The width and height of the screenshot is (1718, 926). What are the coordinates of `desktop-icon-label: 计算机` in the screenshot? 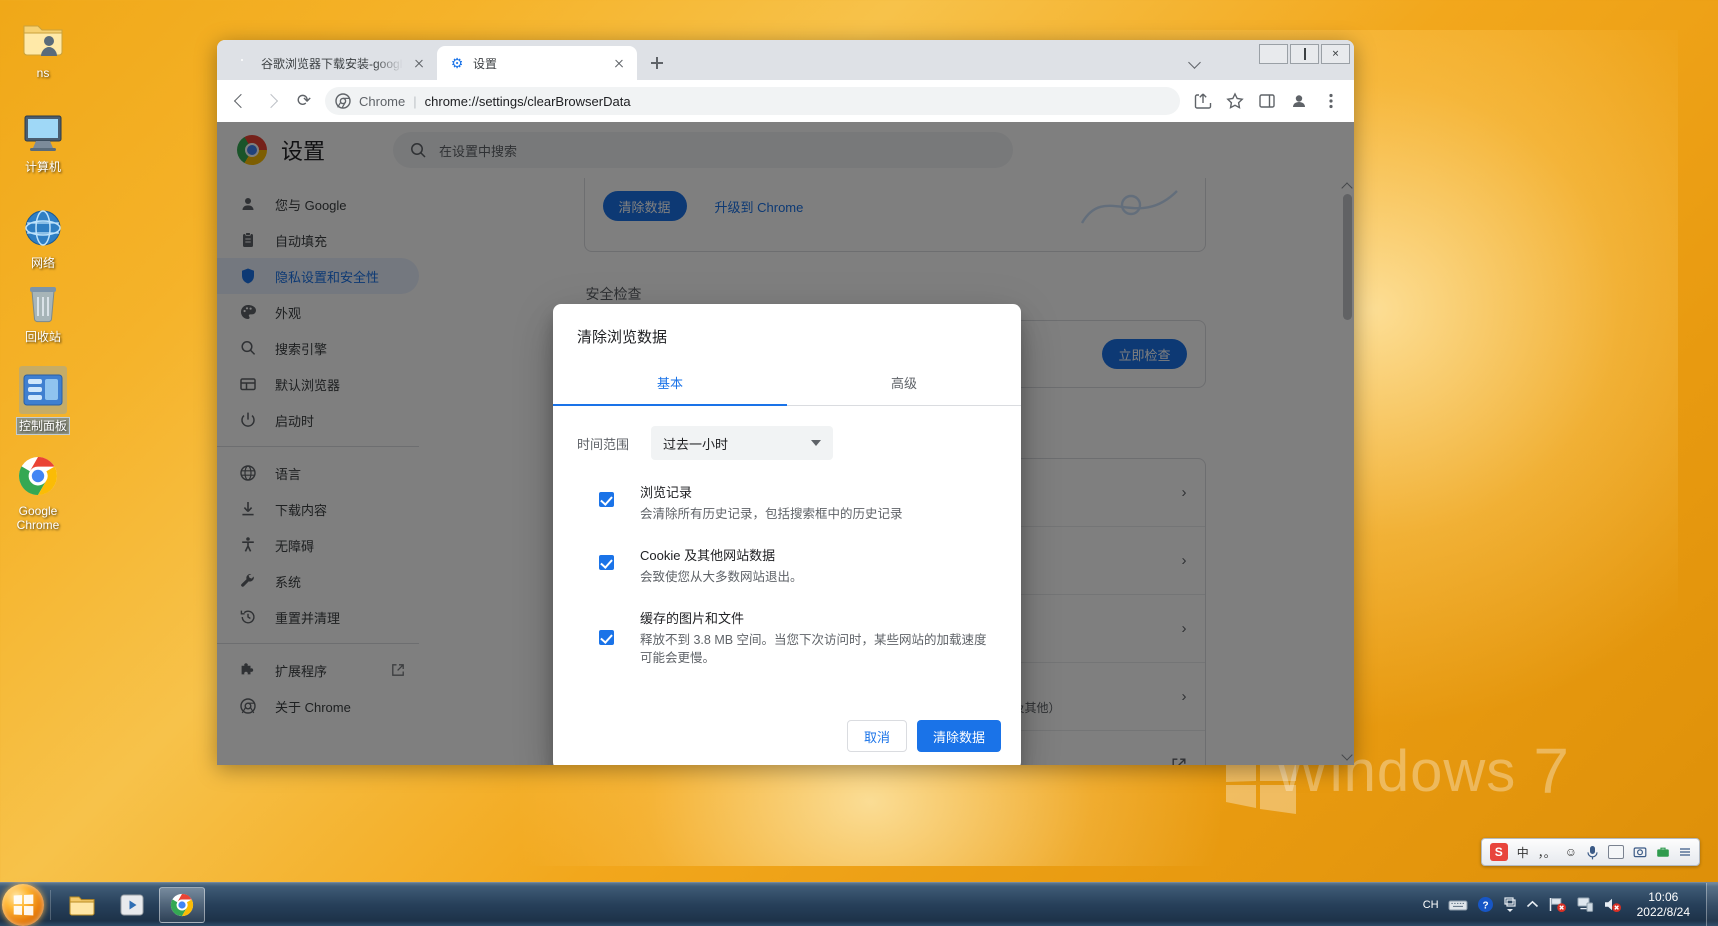 It's located at (42, 167).